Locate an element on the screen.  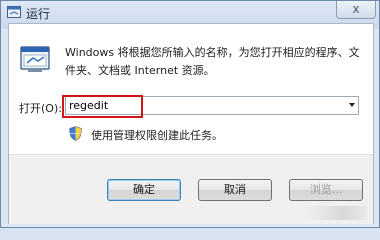
run-app-icon is located at coordinates (14, 12).